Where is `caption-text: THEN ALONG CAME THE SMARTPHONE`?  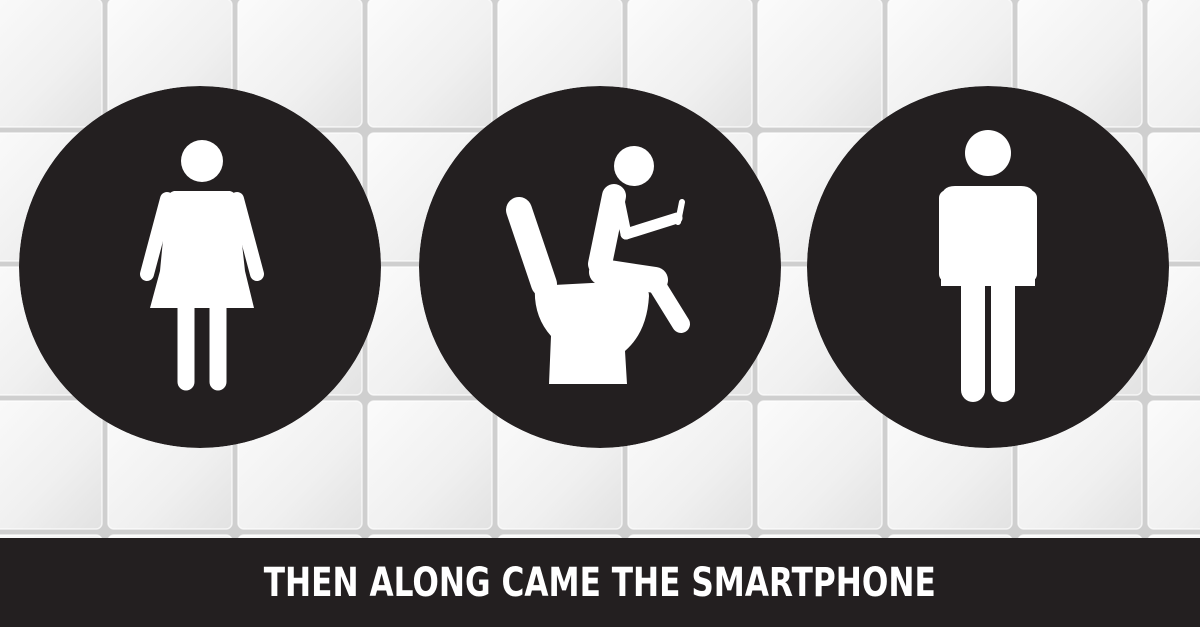 caption-text: THEN ALONG CAME THE SMARTPHONE is located at coordinates (600, 582).